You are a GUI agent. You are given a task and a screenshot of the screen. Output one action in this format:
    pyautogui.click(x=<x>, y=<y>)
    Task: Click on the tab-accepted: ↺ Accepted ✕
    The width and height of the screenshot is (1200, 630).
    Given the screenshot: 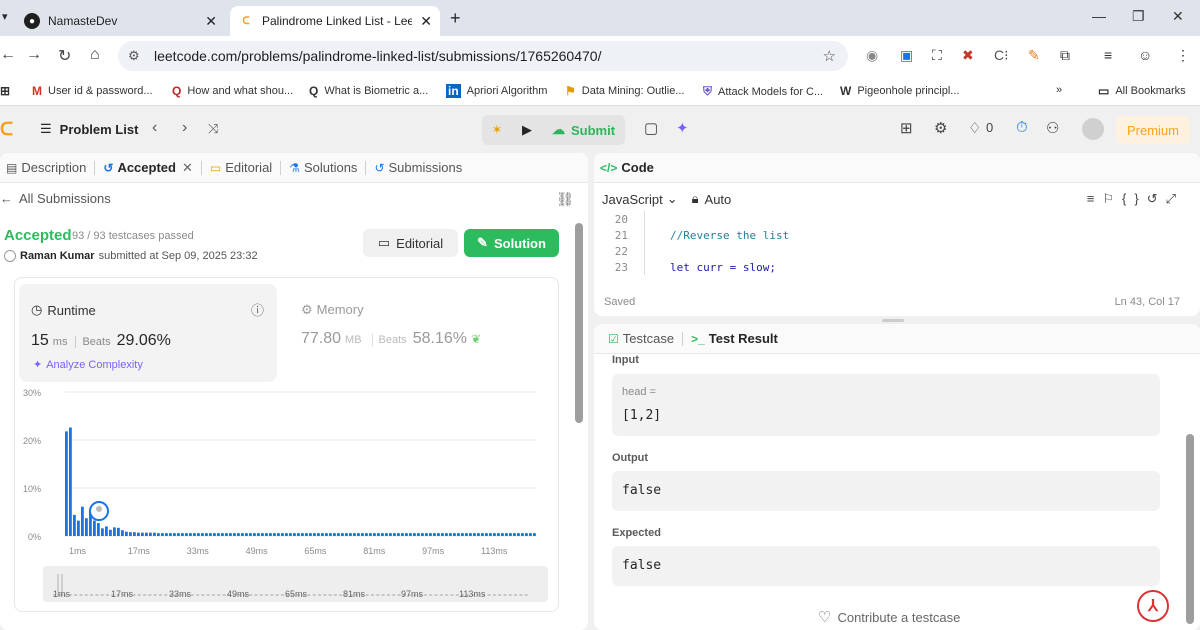 What is the action you would take?
    pyautogui.click(x=148, y=168)
    